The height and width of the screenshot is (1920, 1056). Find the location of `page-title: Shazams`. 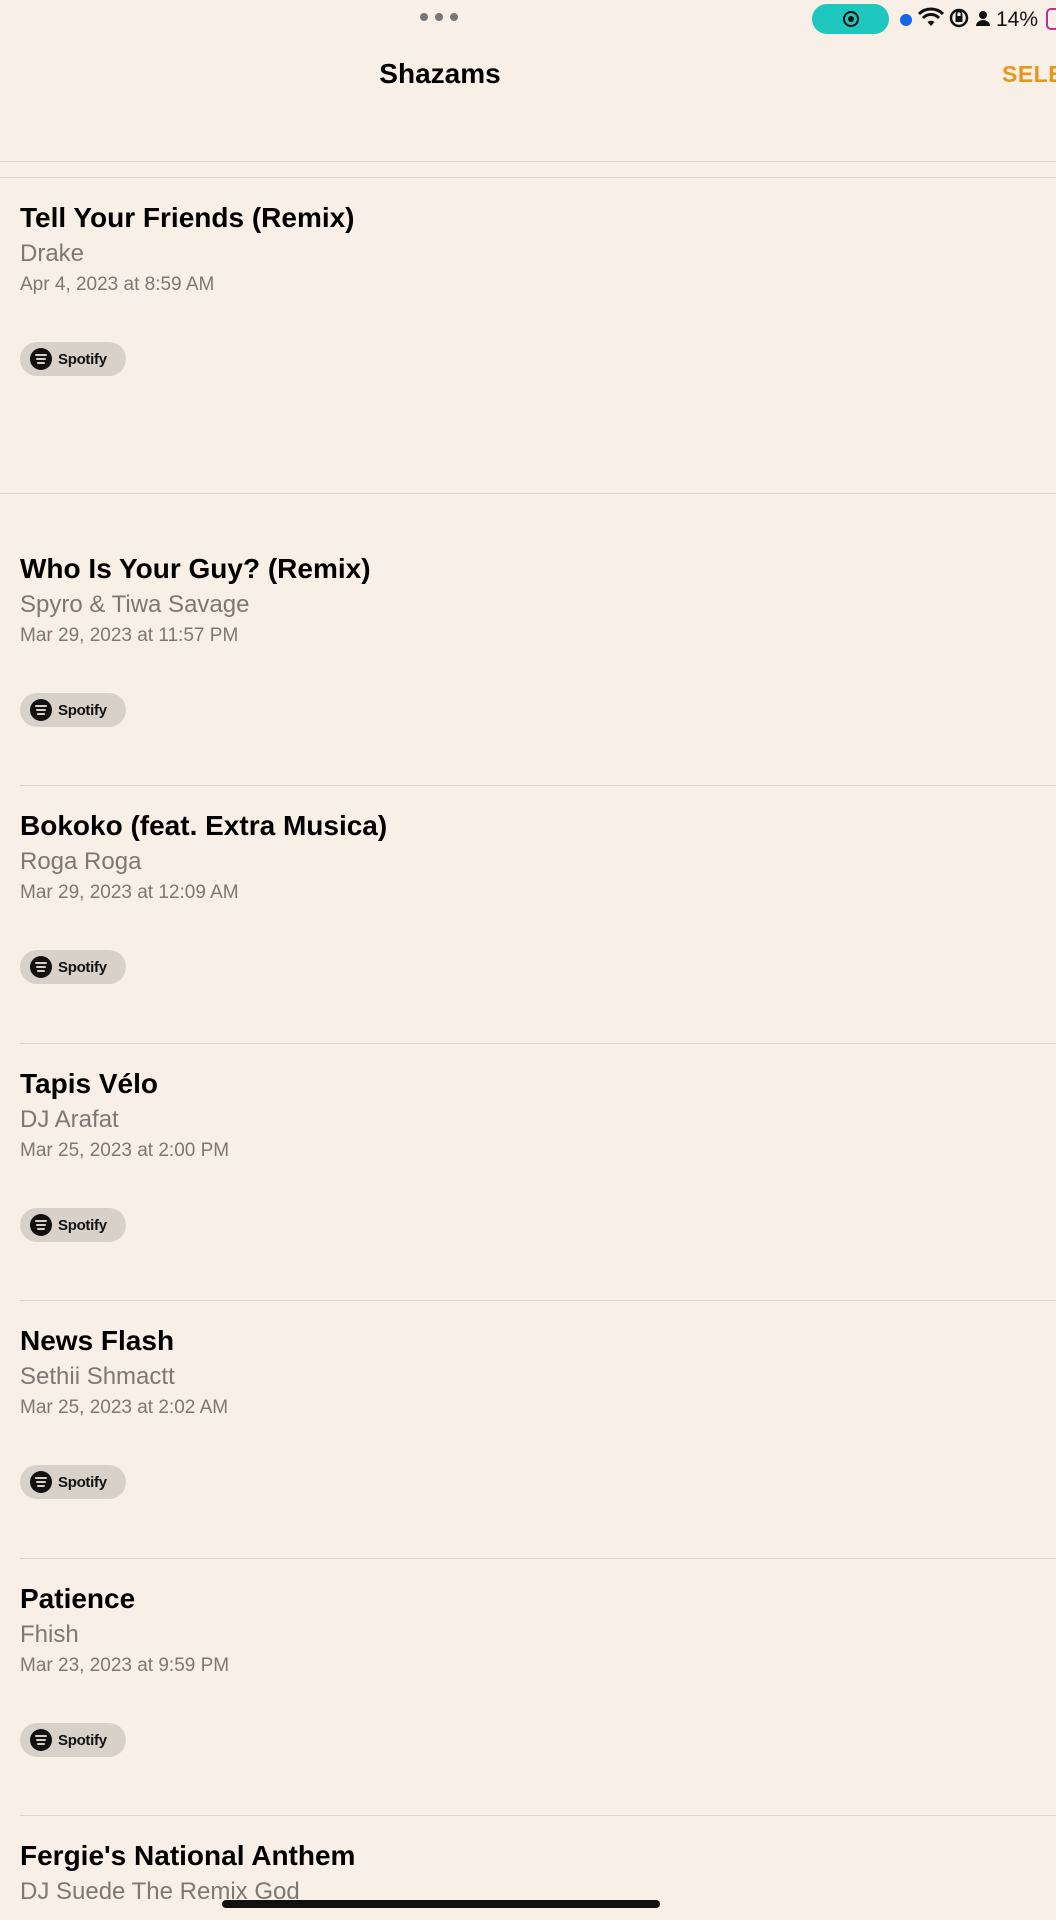

page-title: Shazams is located at coordinates (440, 73).